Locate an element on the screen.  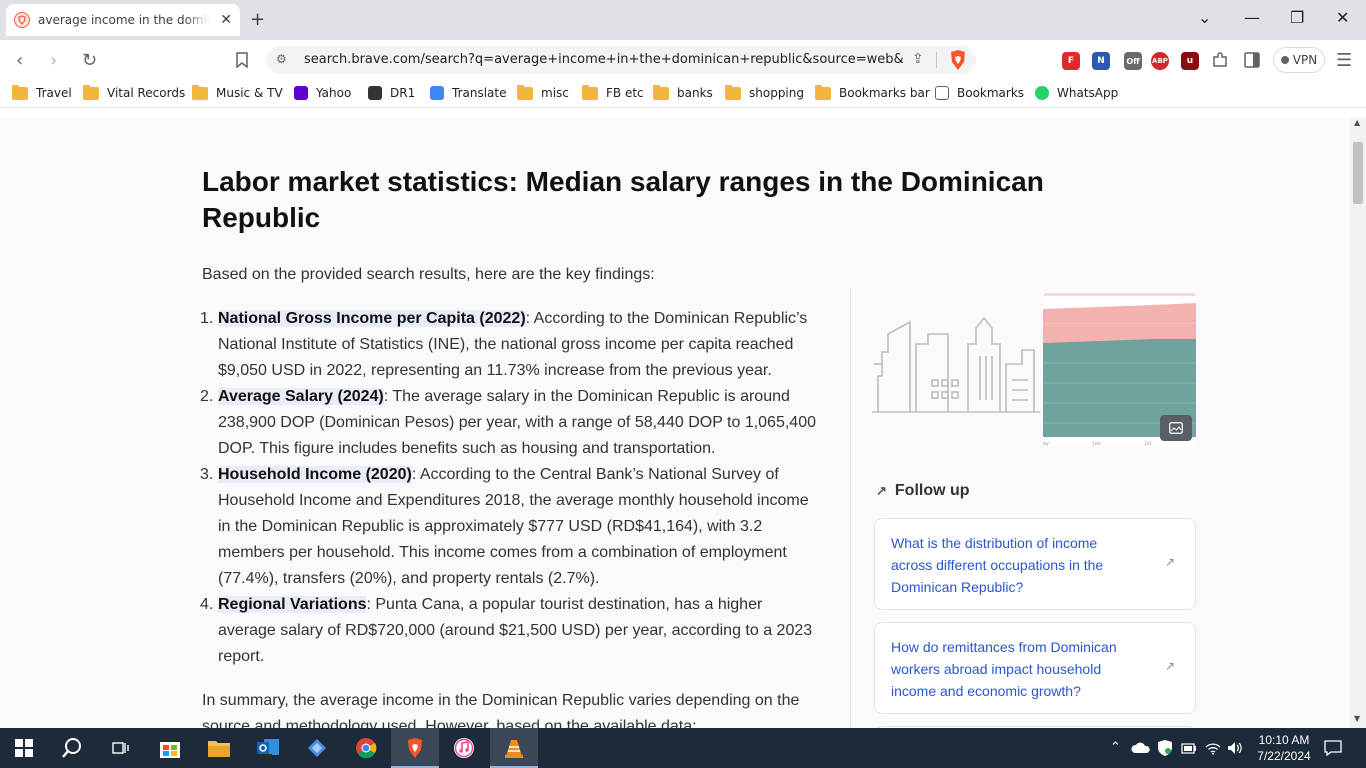
taskbar-store is located at coordinates (170, 748).